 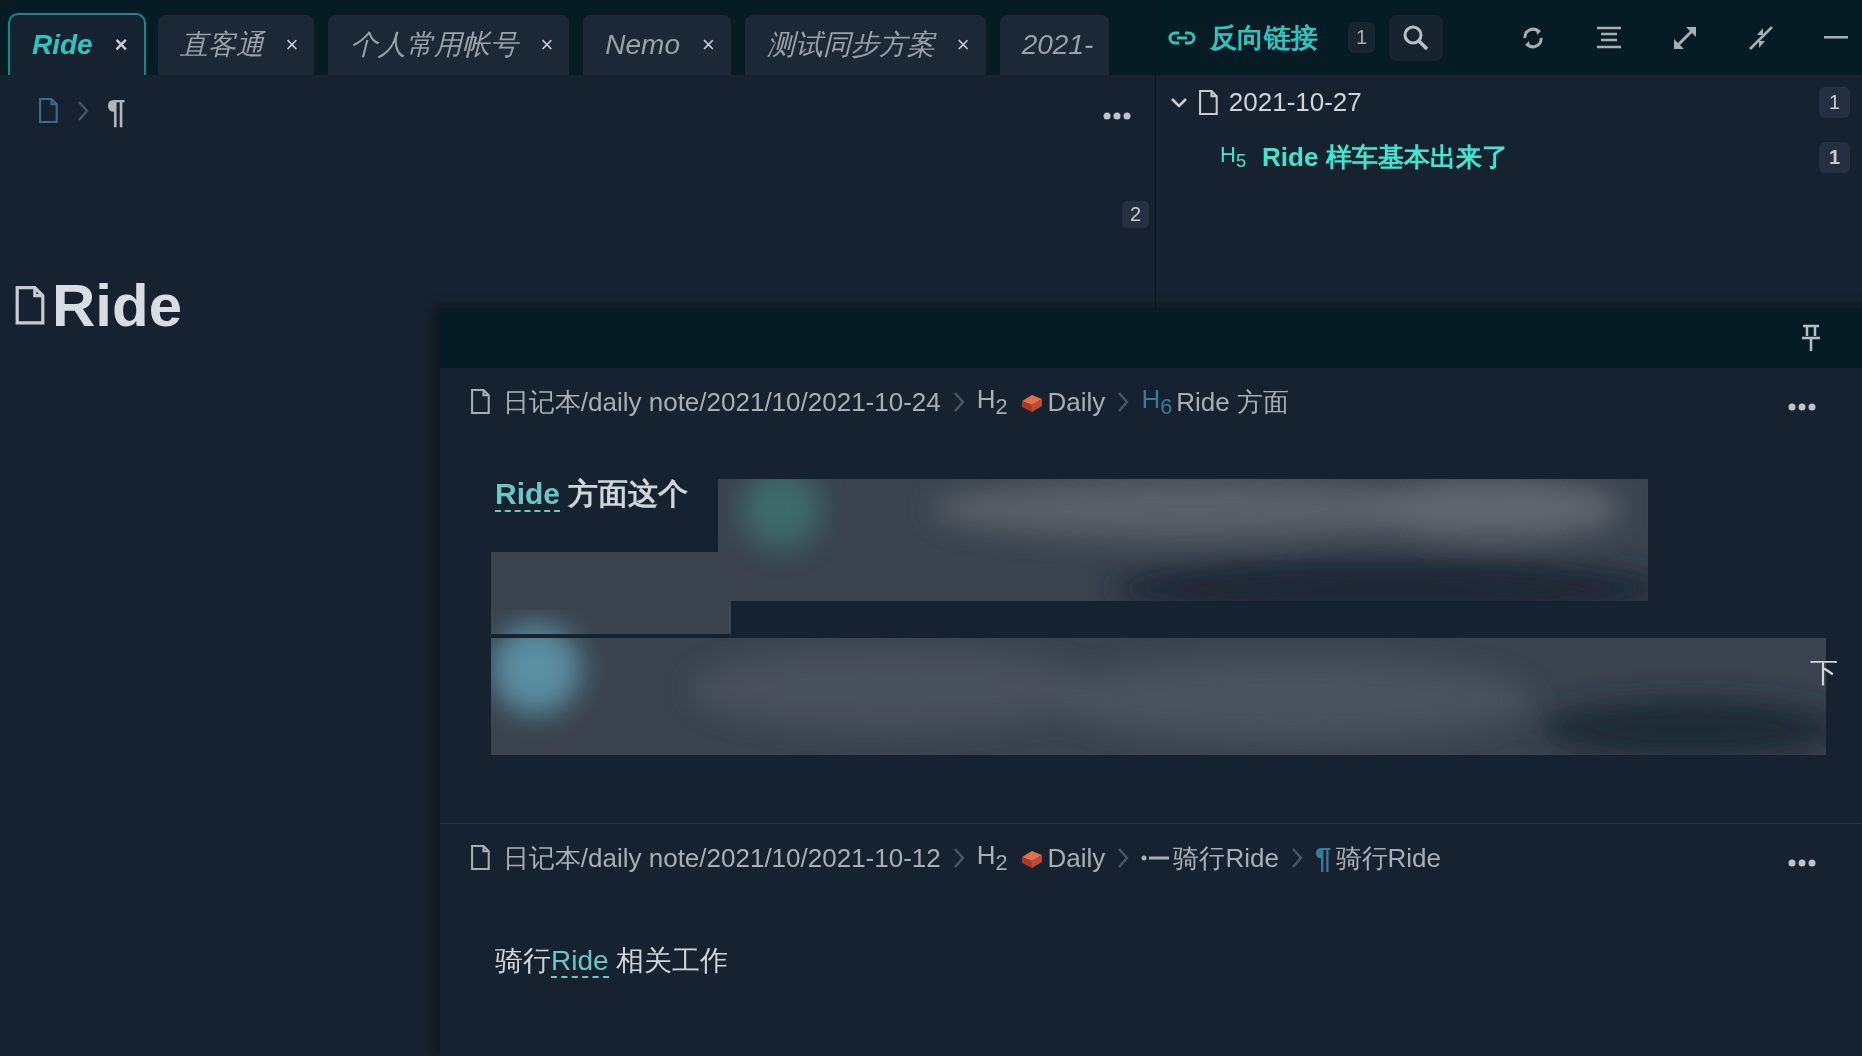 I want to click on search-icon, so click(x=1416, y=37).